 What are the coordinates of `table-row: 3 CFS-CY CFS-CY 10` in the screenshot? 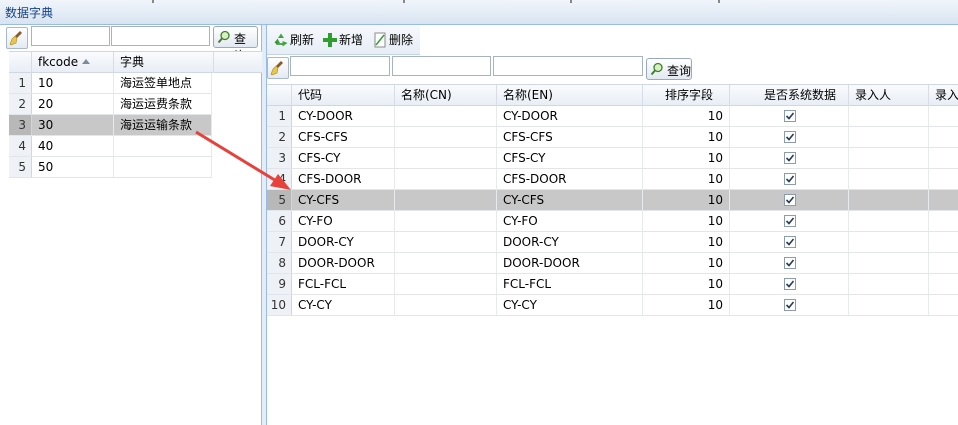 It's located at (612, 158).